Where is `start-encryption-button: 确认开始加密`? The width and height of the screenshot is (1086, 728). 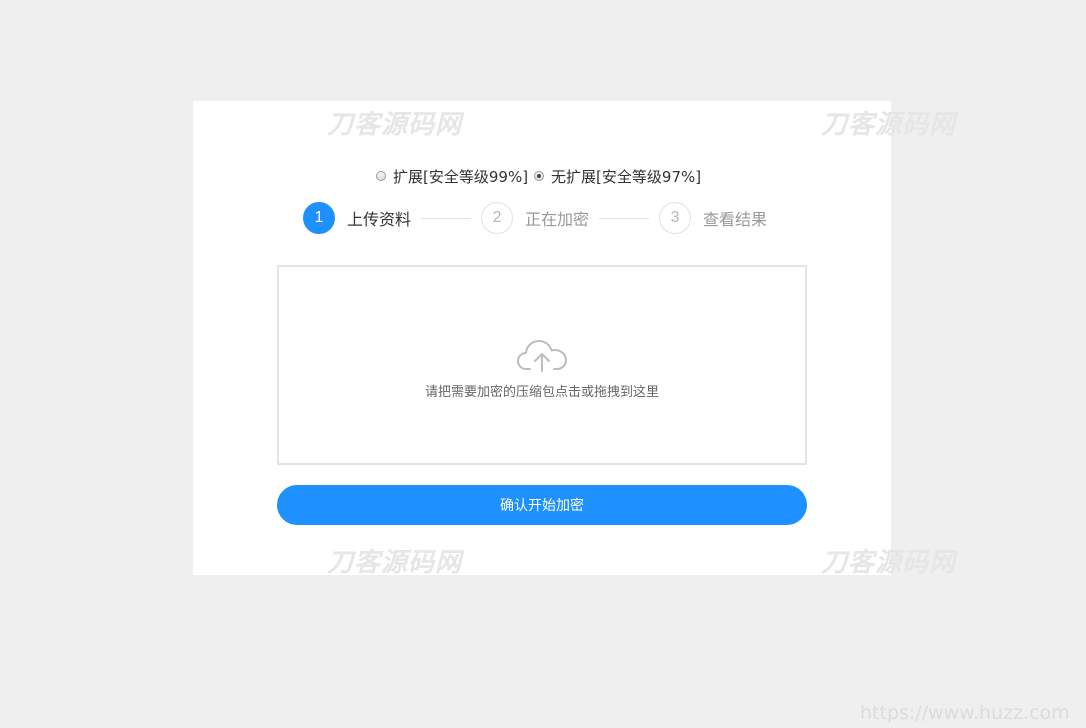
start-encryption-button: 确认开始加密 is located at coordinates (542, 505).